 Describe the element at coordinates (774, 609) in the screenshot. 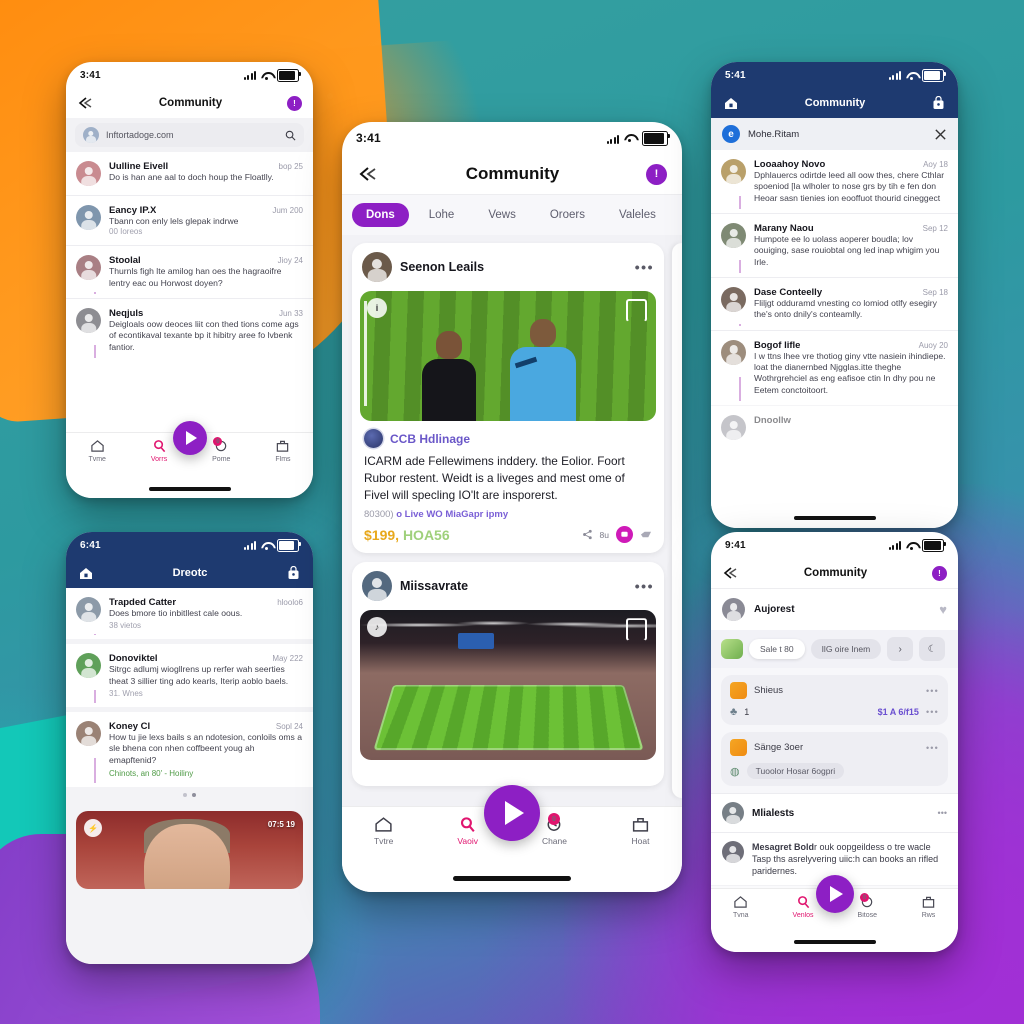

I see `profile-name: Aujorest` at that location.